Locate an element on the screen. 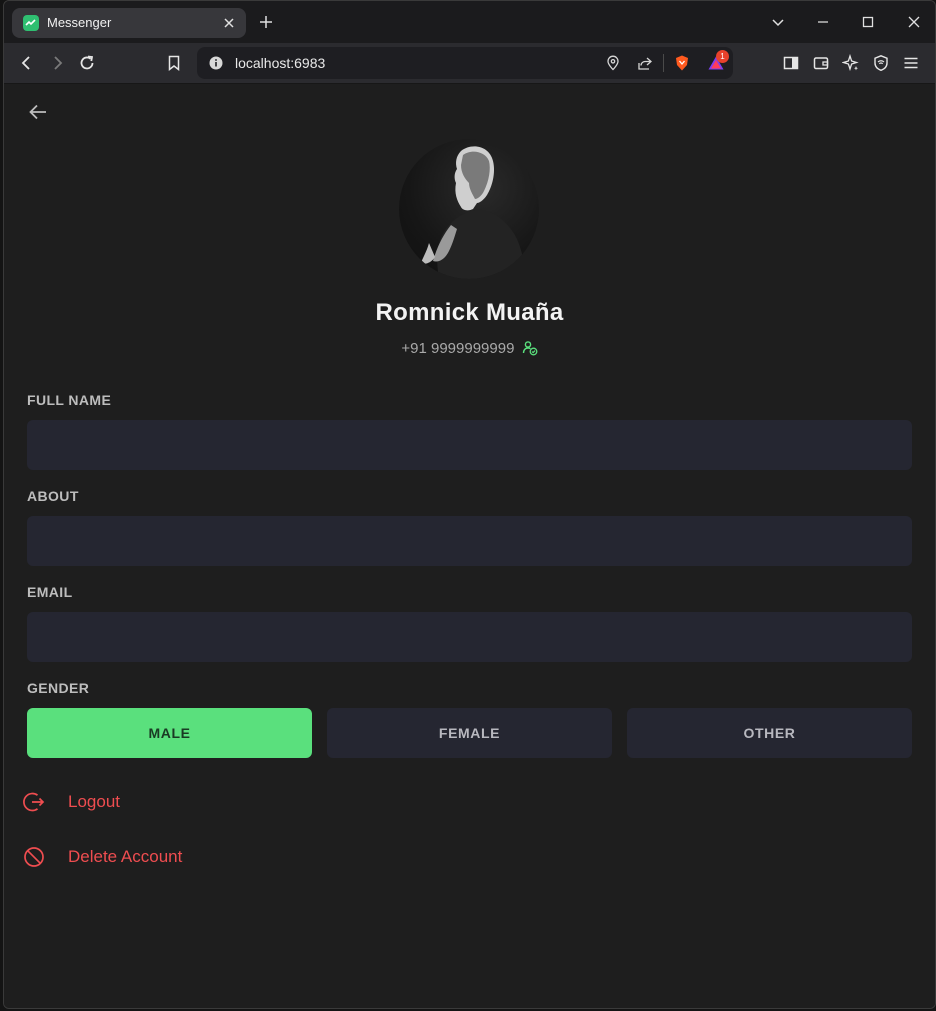  address-bar-divider is located at coordinates (663, 63).